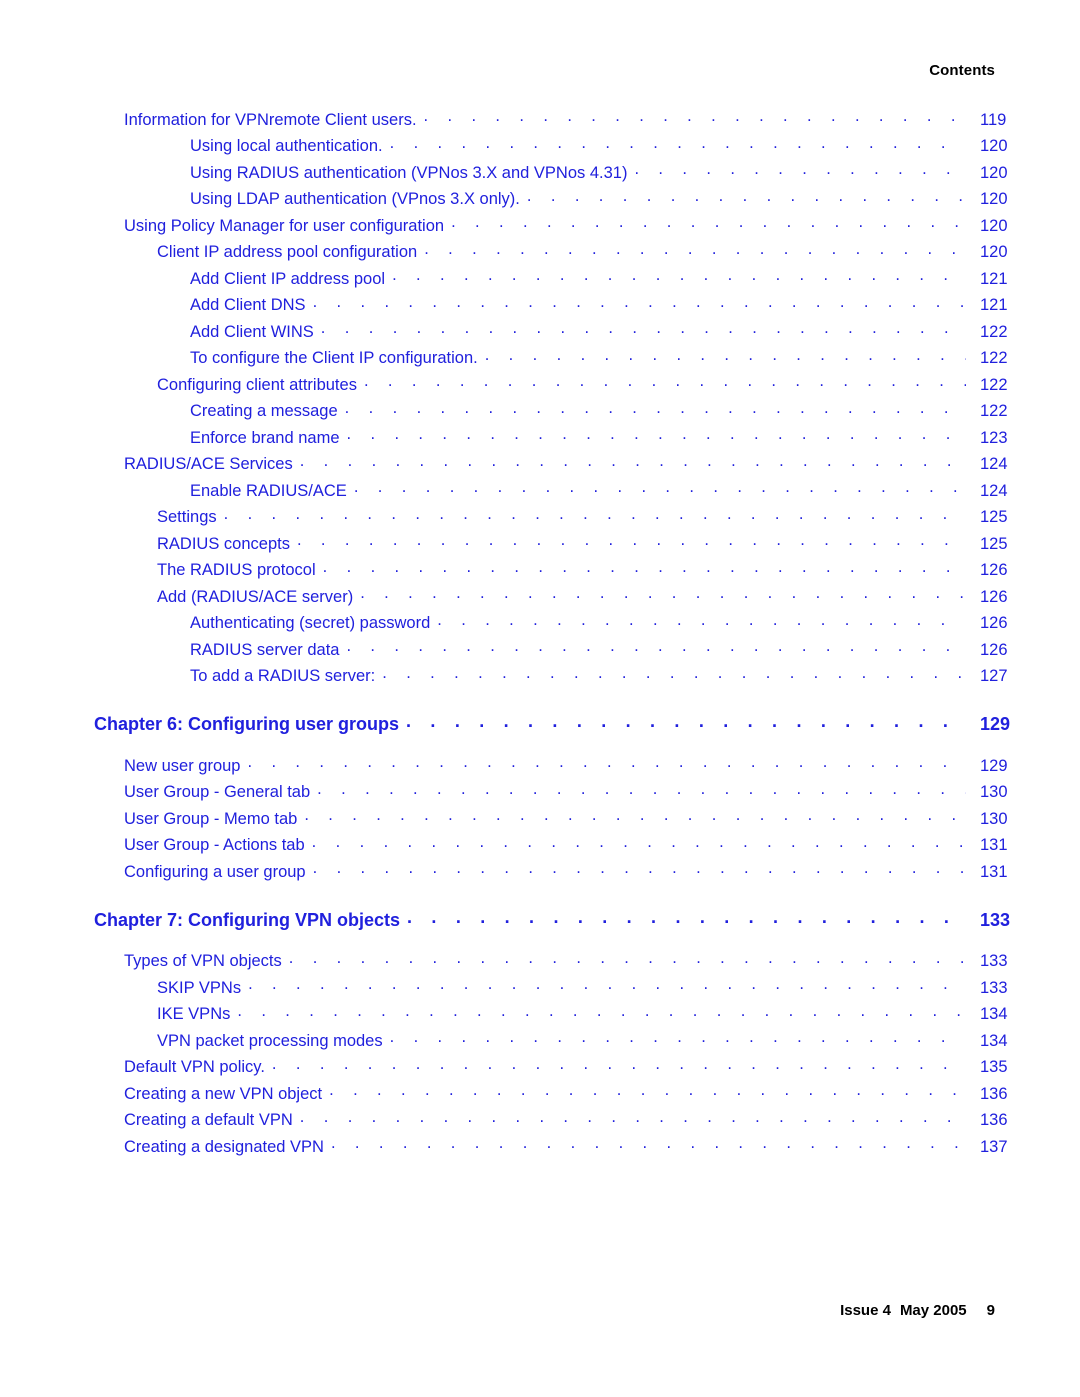  I want to click on toc-entry-label: Add Client WINS, so click(252, 331).